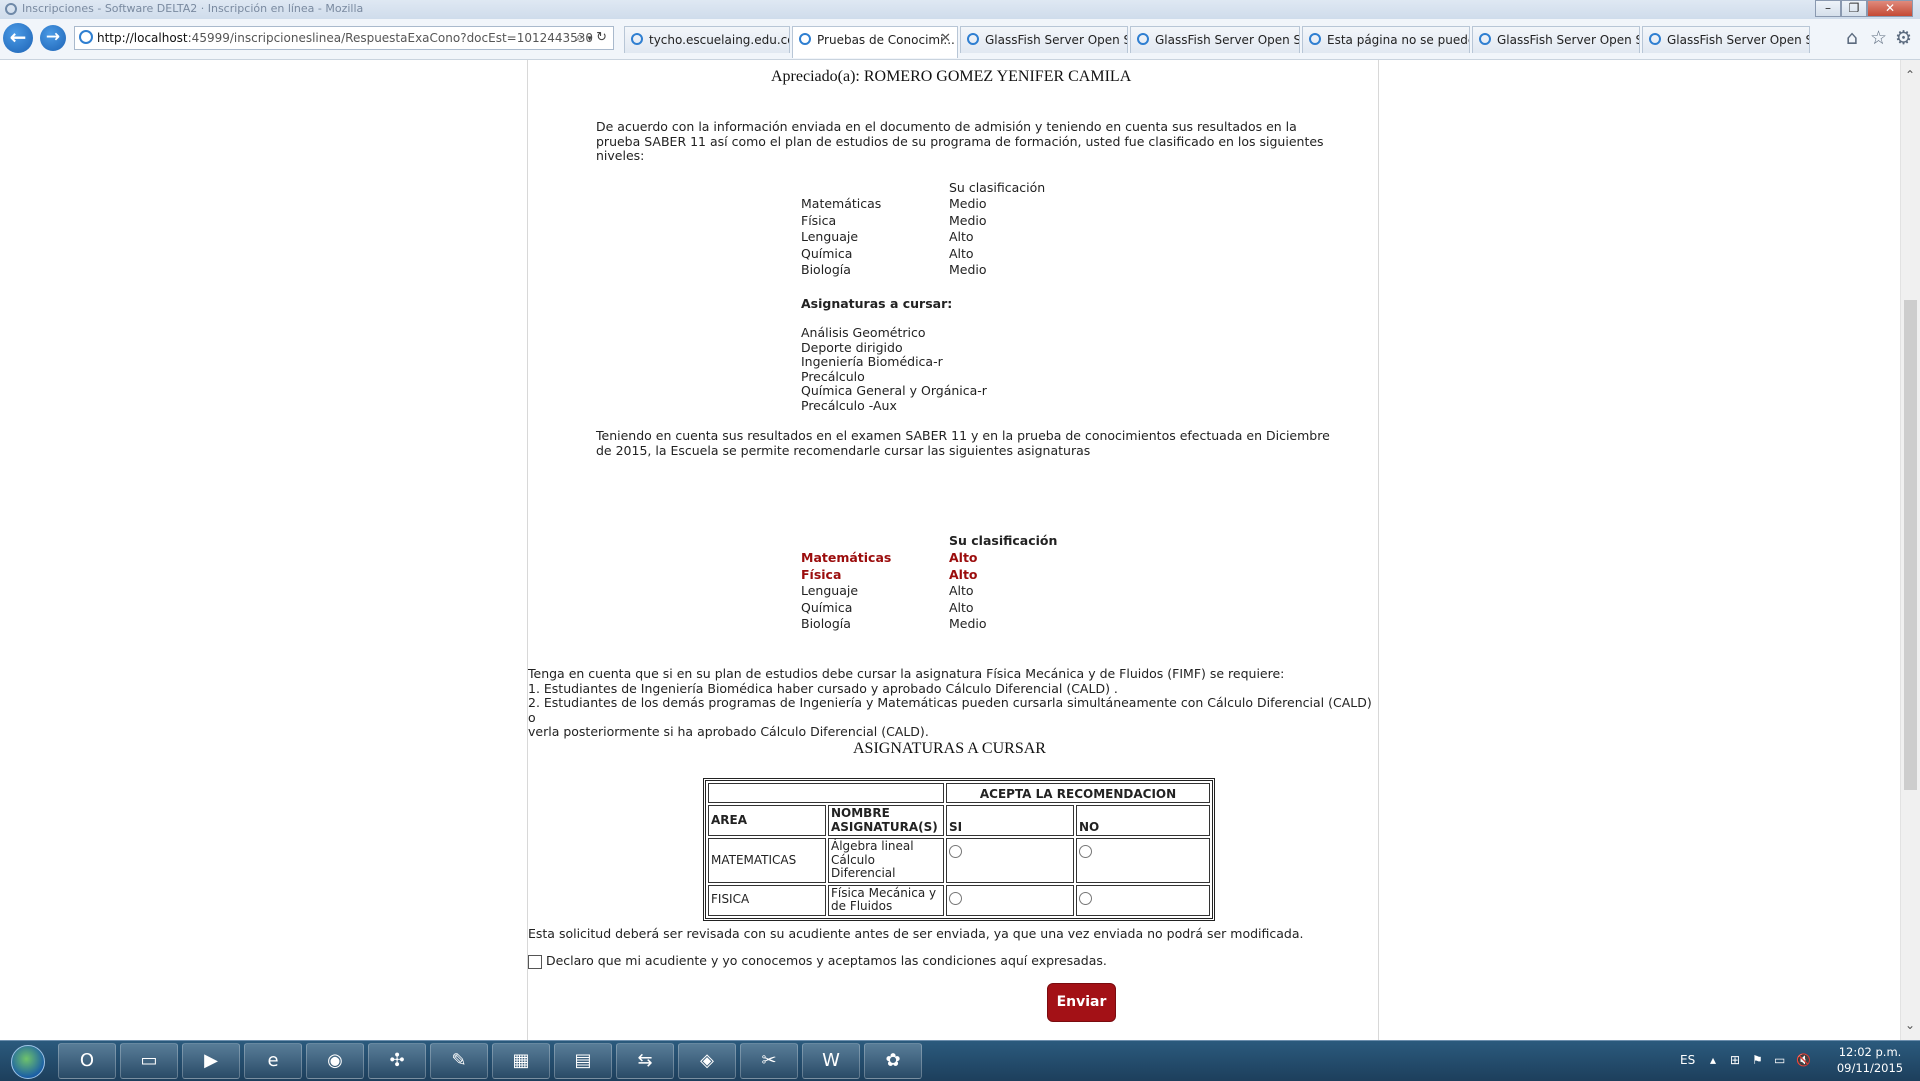  I want to click on windows-flag-icon: ⊞, so click(1735, 1060).